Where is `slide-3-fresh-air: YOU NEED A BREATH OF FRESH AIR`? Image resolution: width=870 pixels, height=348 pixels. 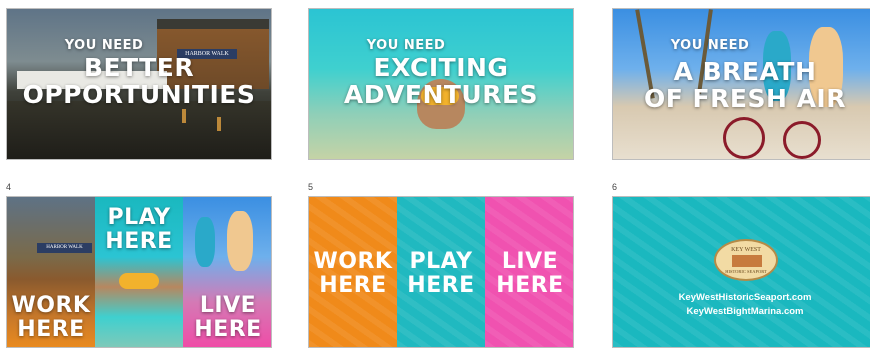 slide-3-fresh-air: YOU NEED A BREATH OF FRESH AIR is located at coordinates (741, 84).